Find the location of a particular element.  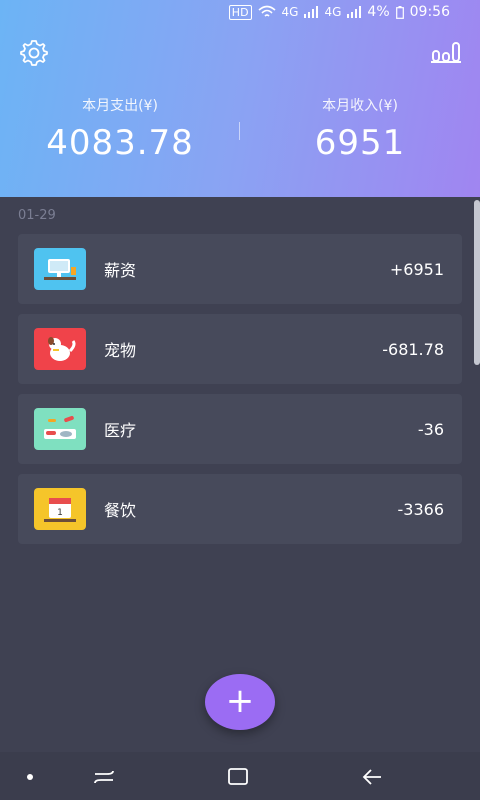

back-button is located at coordinates (372, 777).